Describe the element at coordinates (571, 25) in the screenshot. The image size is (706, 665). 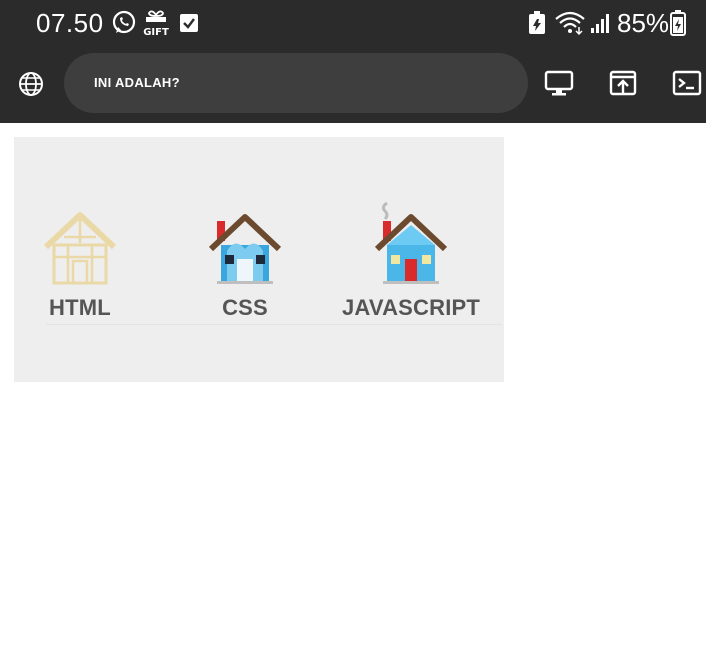
I see `wifi-icon` at that location.